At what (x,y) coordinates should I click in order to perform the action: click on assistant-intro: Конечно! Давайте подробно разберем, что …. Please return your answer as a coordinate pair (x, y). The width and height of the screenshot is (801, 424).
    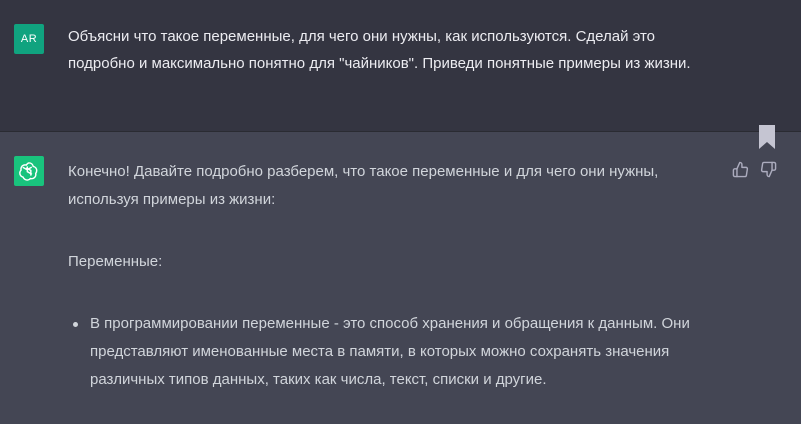
    Looking at the image, I should click on (363, 185).